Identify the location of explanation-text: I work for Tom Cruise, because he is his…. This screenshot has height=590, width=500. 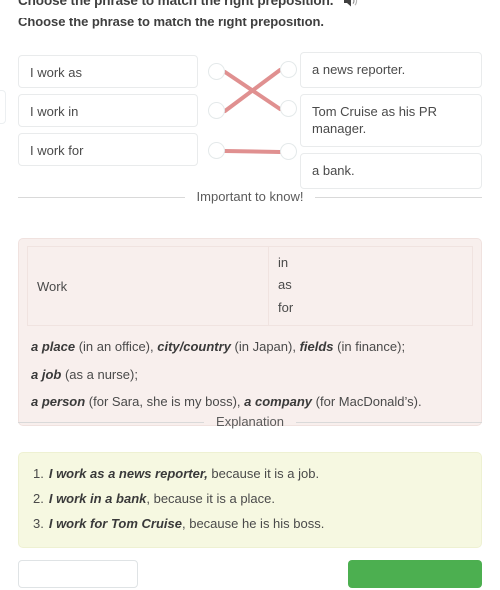
(186, 523).